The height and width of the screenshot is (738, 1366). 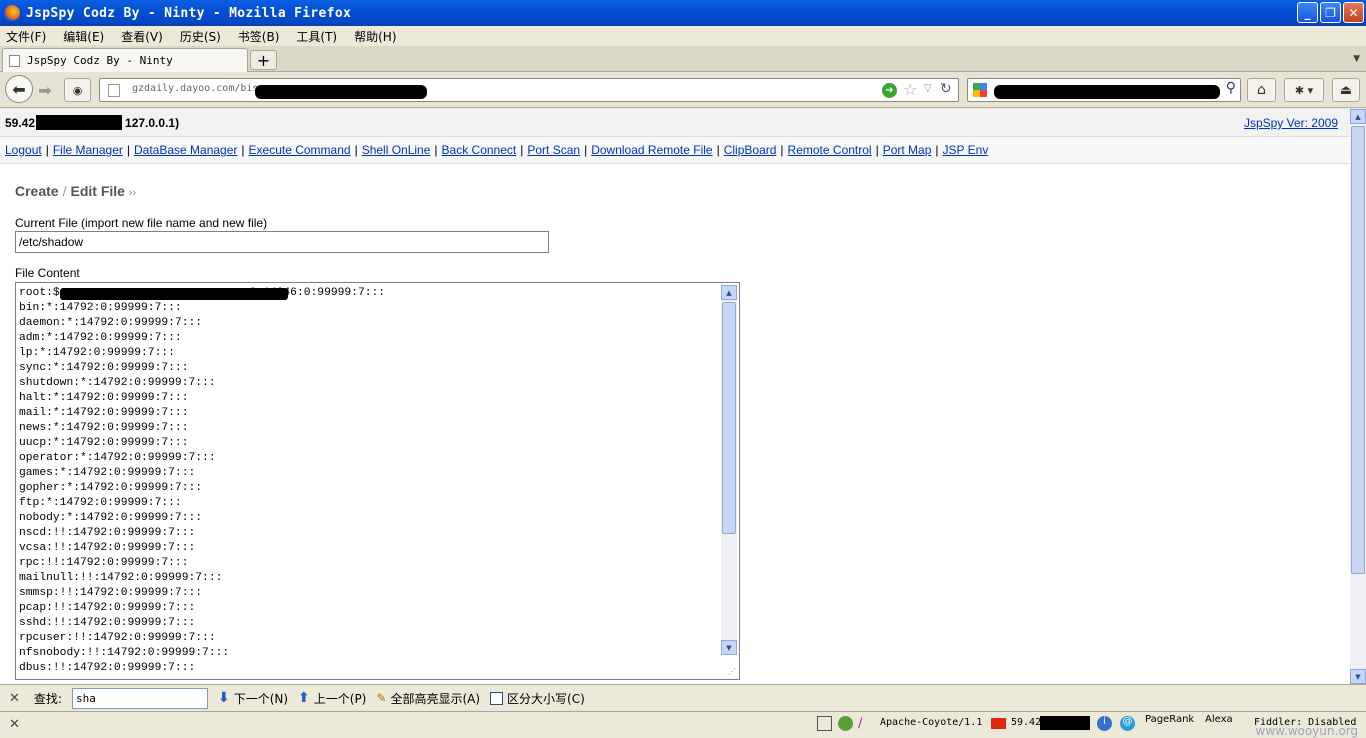 I want to click on link-back-connect: Back Connect, so click(x=479, y=150).